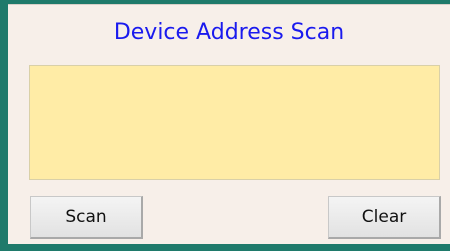 This screenshot has width=450, height=251. I want to click on scan-button: Scan, so click(86, 217).